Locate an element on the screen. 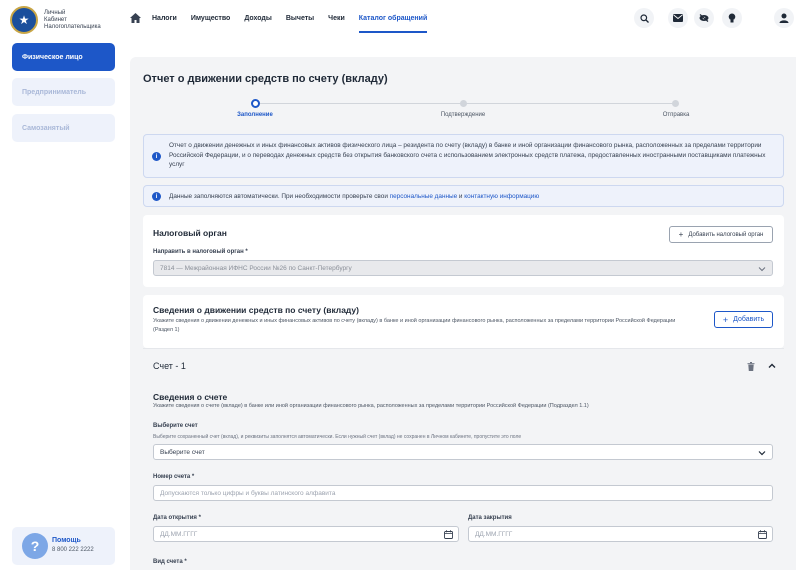  logo-line-2: Кабинет is located at coordinates (55, 19).